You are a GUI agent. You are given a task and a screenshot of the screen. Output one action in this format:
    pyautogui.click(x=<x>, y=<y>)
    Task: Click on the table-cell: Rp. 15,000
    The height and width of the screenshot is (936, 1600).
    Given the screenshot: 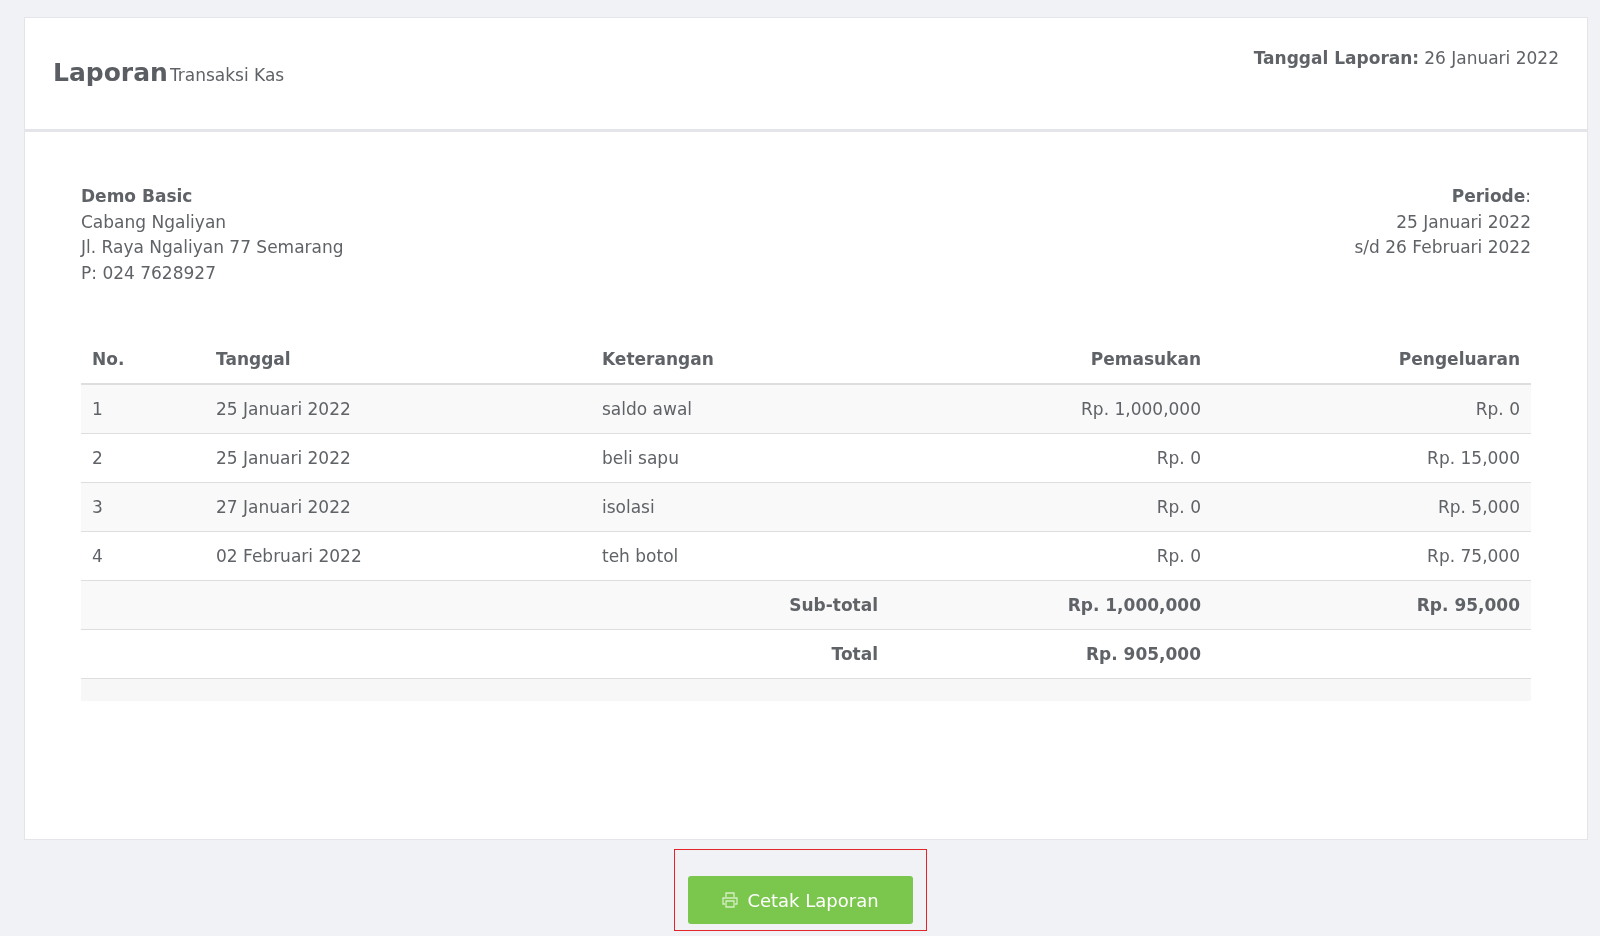 What is the action you would take?
    pyautogui.click(x=1371, y=458)
    